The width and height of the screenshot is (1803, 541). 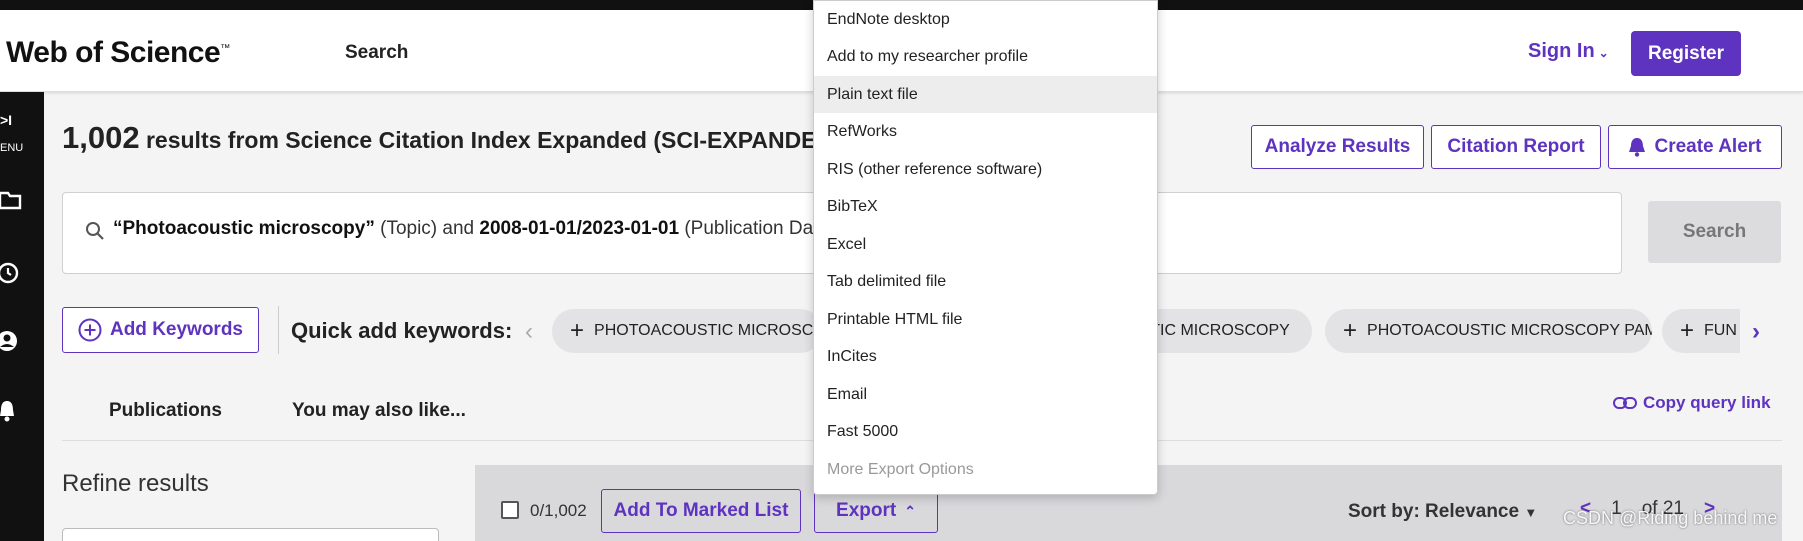 What do you see at coordinates (1714, 232) in the screenshot?
I see `search-button: Search` at bounding box center [1714, 232].